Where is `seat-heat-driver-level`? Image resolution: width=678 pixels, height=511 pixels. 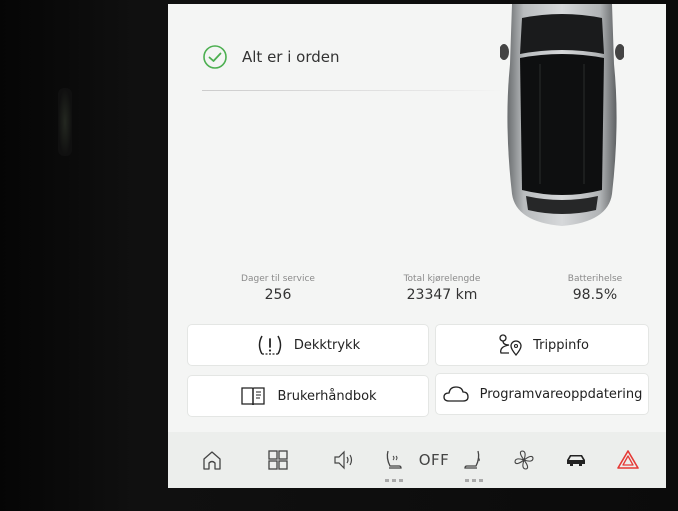
seat-heat-driver-level is located at coordinates (394, 480).